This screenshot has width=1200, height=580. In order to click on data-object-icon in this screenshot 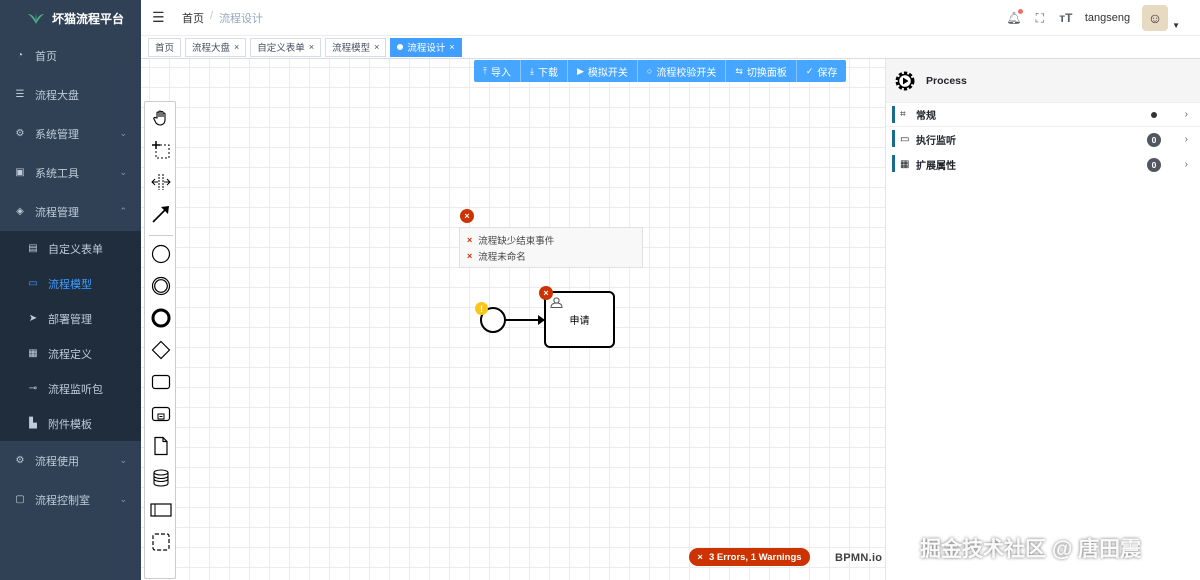, I will do `click(161, 446)`.